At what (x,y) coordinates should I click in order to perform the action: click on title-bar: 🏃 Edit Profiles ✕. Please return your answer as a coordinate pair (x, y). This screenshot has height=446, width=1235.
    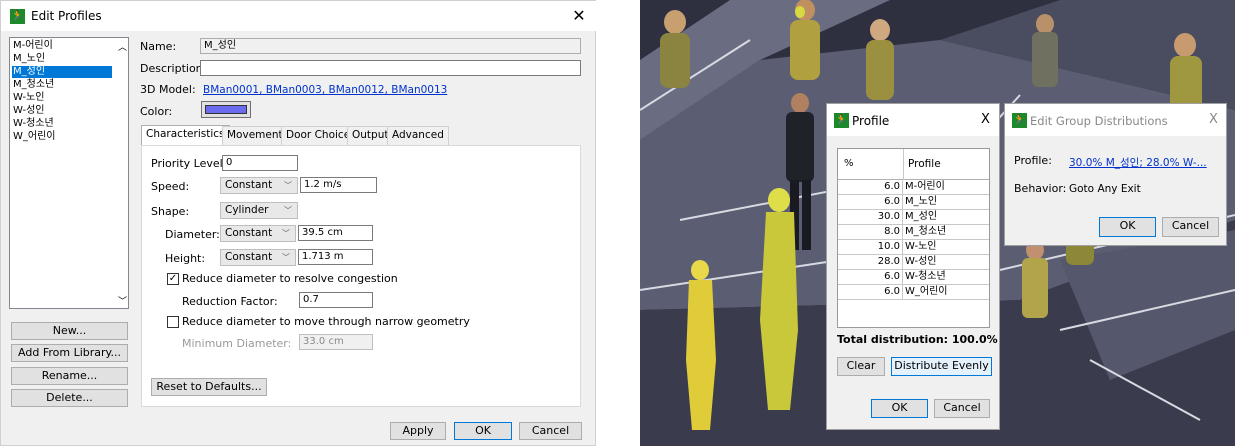
    Looking at the image, I should click on (299, 16).